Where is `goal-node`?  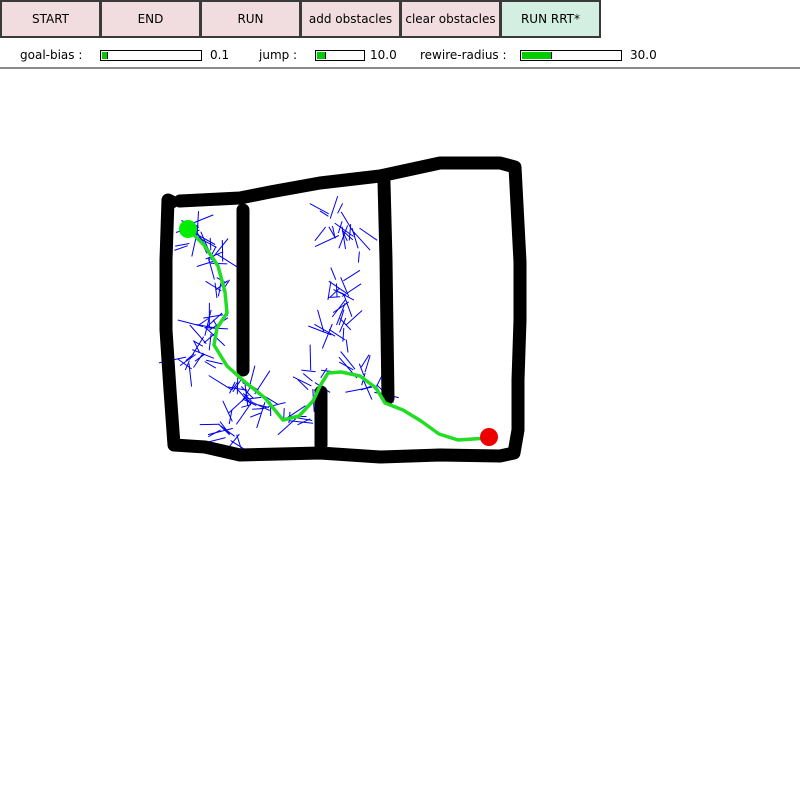
goal-node is located at coordinates (489, 437).